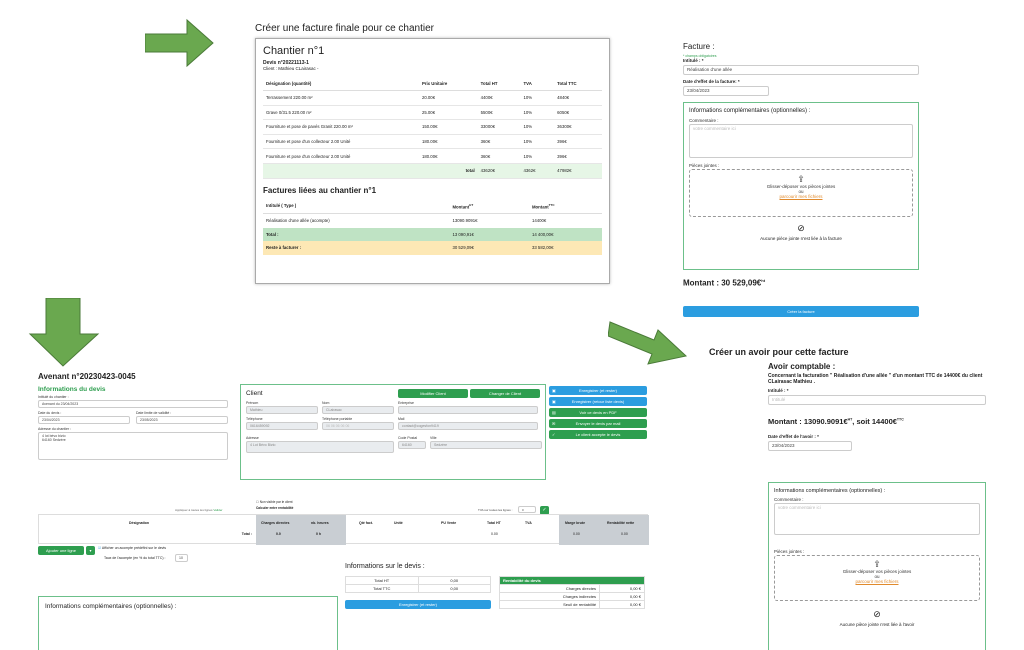  What do you see at coordinates (877, 400) in the screenshot?
I see `avoir-intitule-input: Intitulé` at bounding box center [877, 400].